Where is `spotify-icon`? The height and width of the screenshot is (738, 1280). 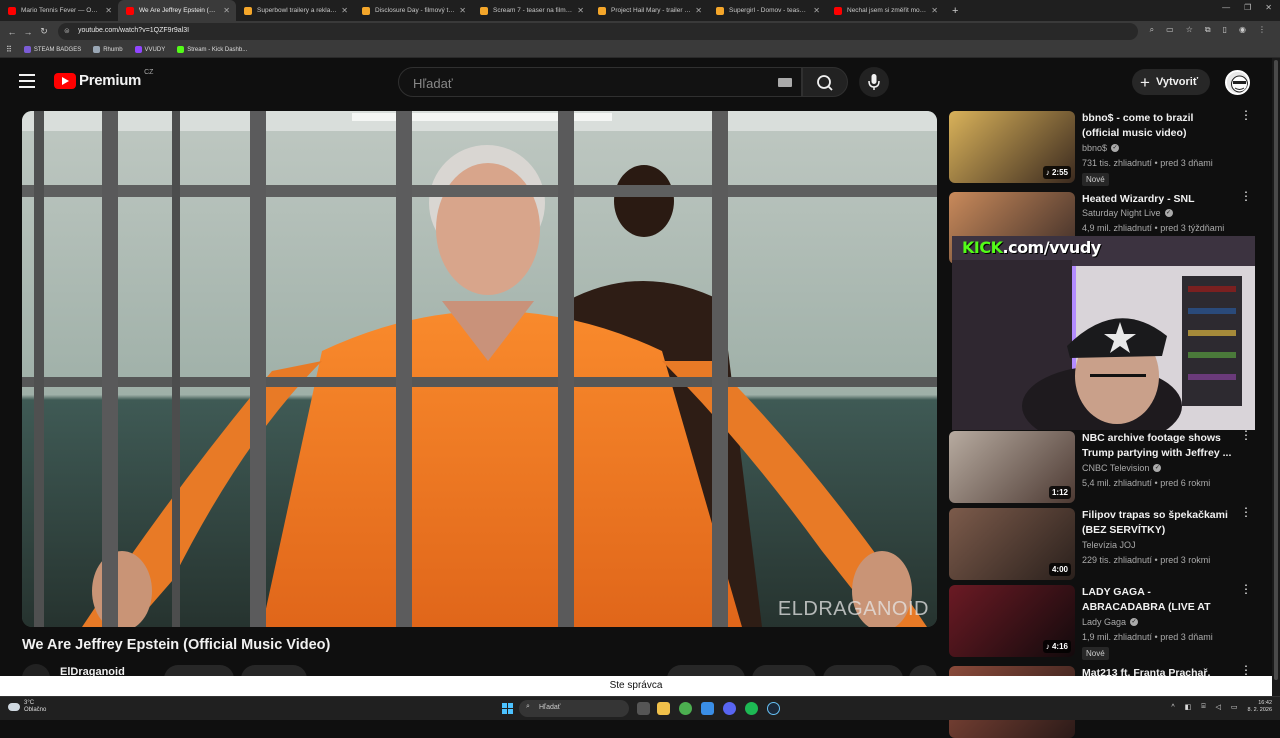 spotify-icon is located at coordinates (751, 708).